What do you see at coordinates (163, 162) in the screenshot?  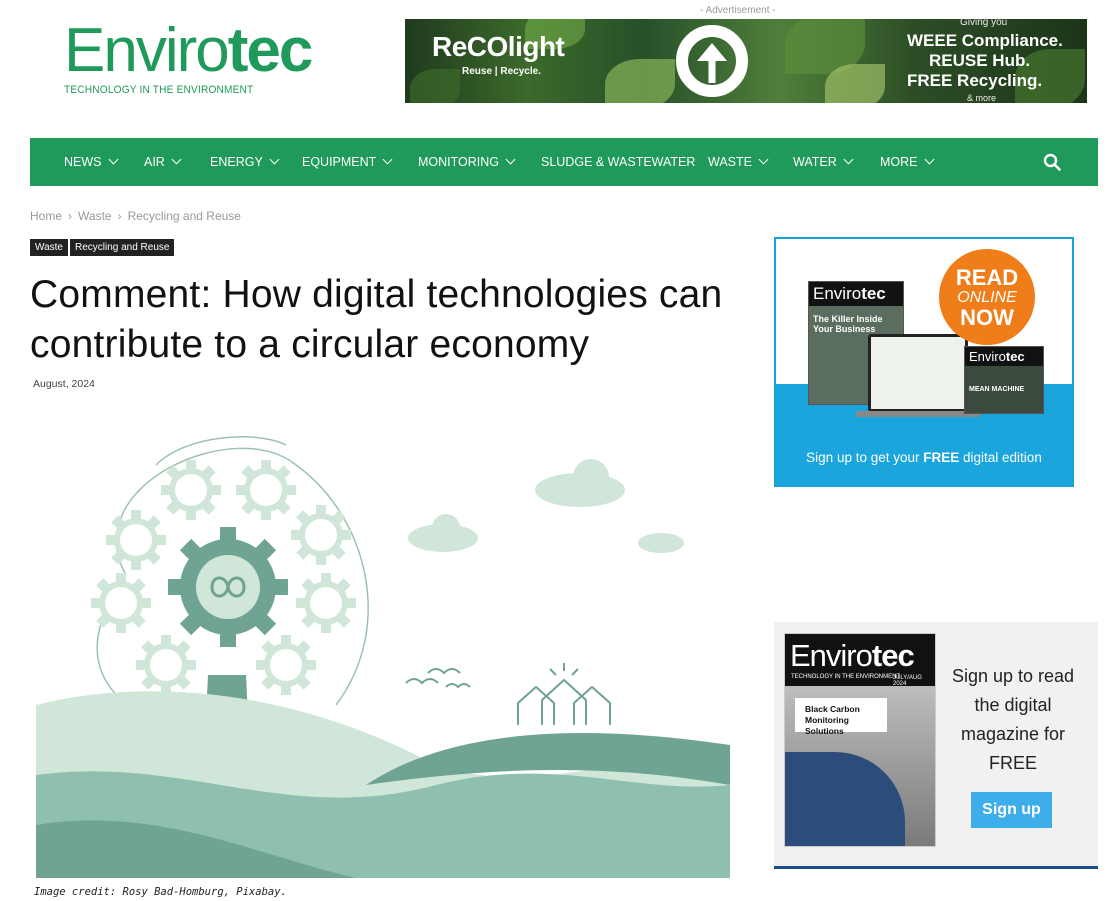 I see `nav-item-air: AIR` at bounding box center [163, 162].